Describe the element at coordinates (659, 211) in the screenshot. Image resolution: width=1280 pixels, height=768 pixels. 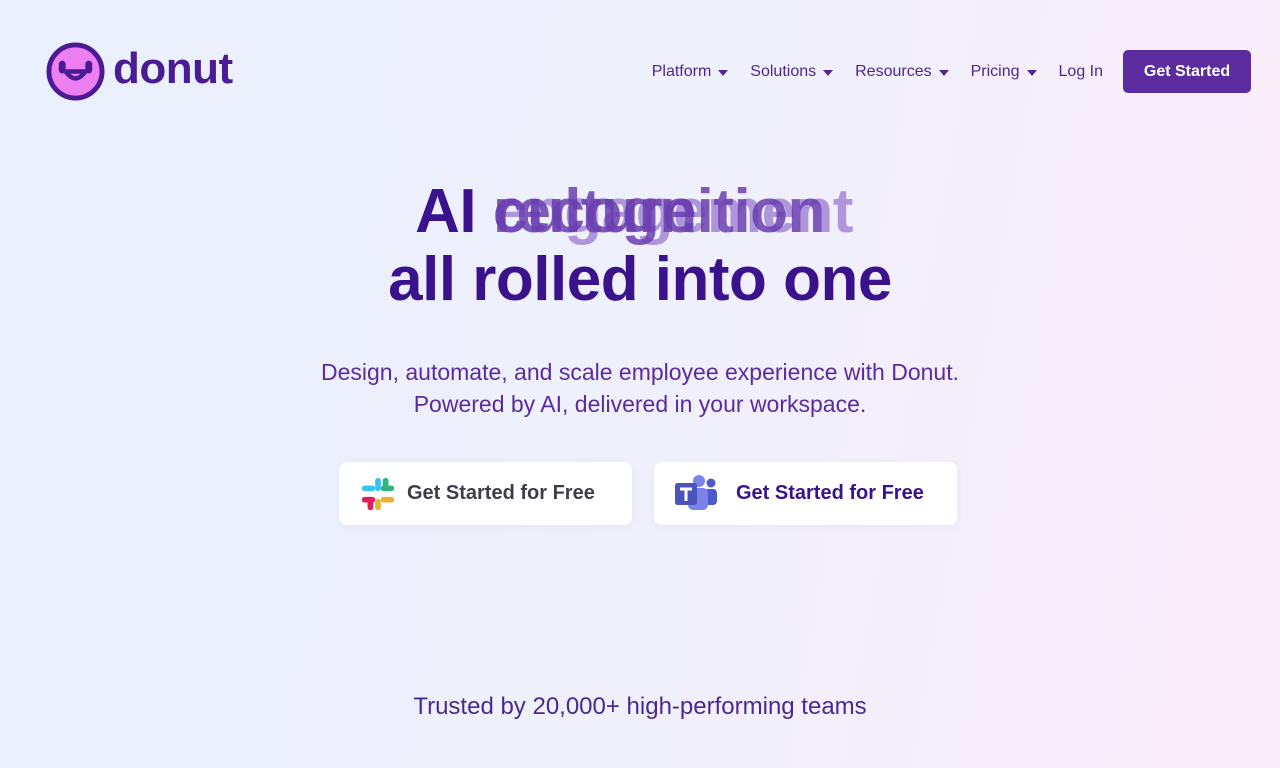
I see `rotating-word-recognition: recognition` at that location.